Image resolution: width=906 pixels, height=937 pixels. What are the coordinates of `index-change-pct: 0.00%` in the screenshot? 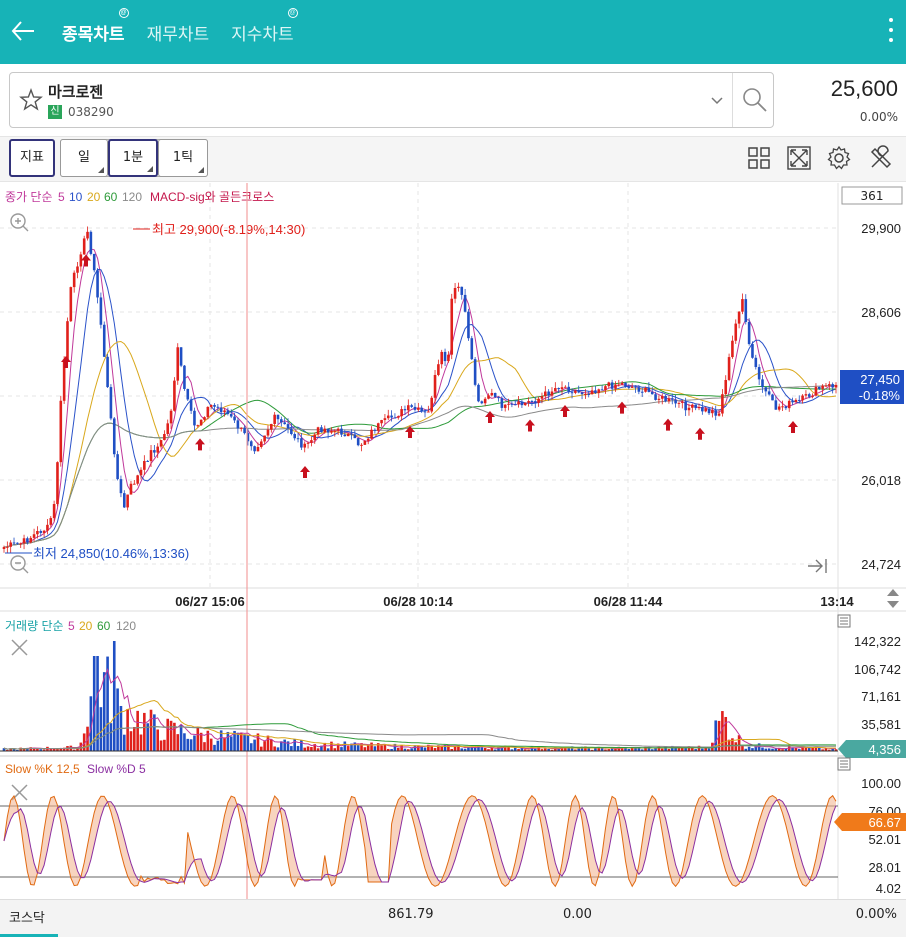 It's located at (876, 914).